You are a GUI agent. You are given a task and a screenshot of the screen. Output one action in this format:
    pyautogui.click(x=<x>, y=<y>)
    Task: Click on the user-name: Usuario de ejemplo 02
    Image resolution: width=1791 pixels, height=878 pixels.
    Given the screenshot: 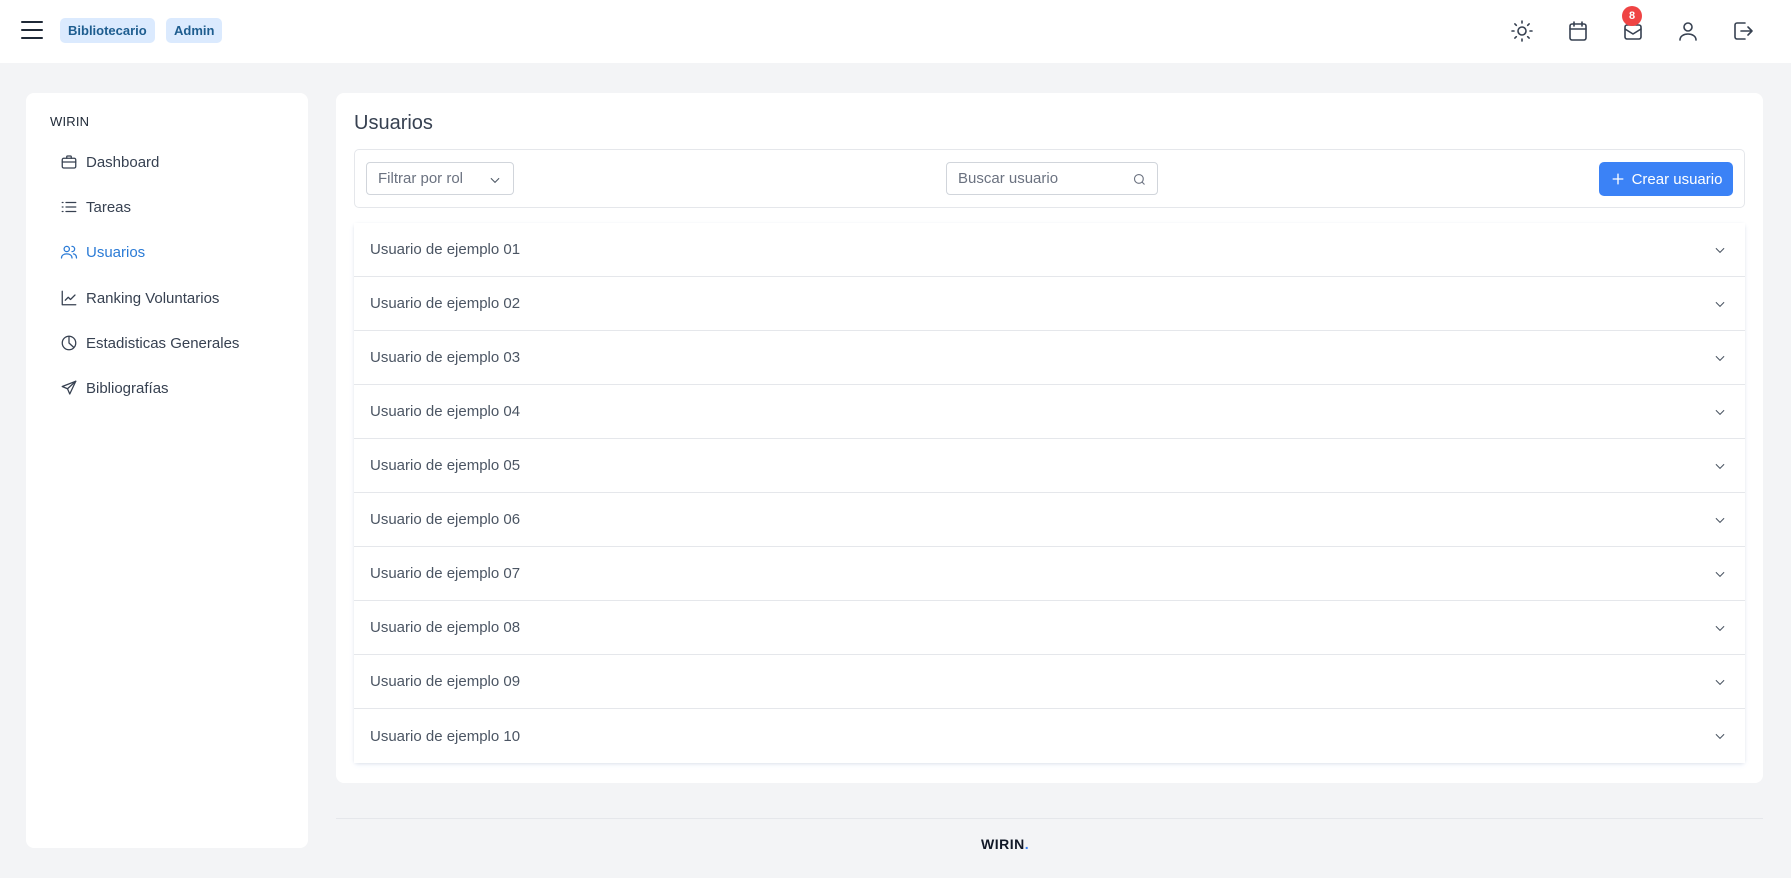 What is the action you would take?
    pyautogui.click(x=445, y=303)
    